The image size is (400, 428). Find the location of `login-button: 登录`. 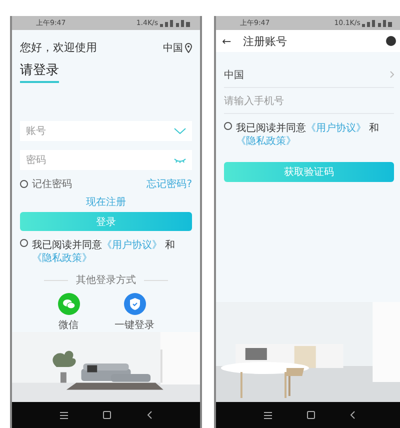

login-button: 登录 is located at coordinates (106, 221).